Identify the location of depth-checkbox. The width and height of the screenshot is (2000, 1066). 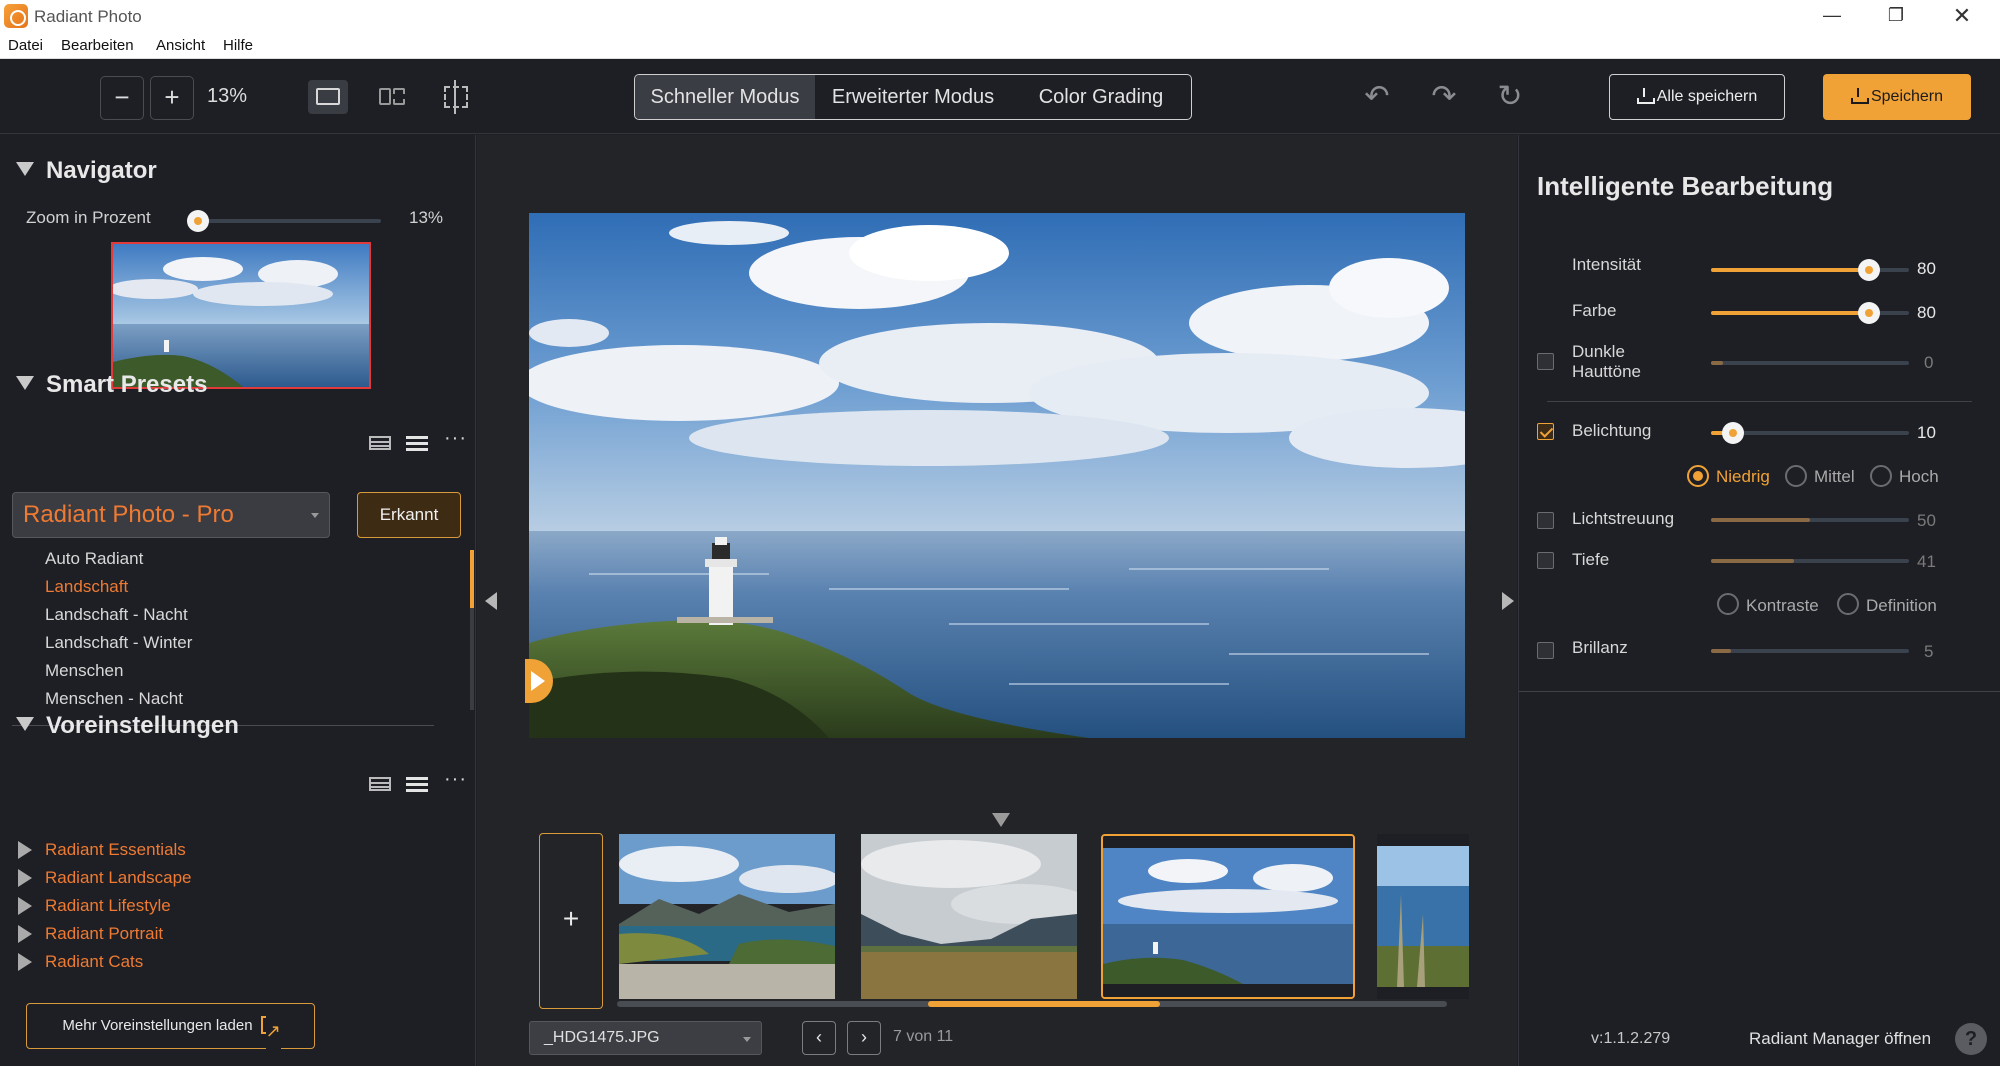
(1545, 560).